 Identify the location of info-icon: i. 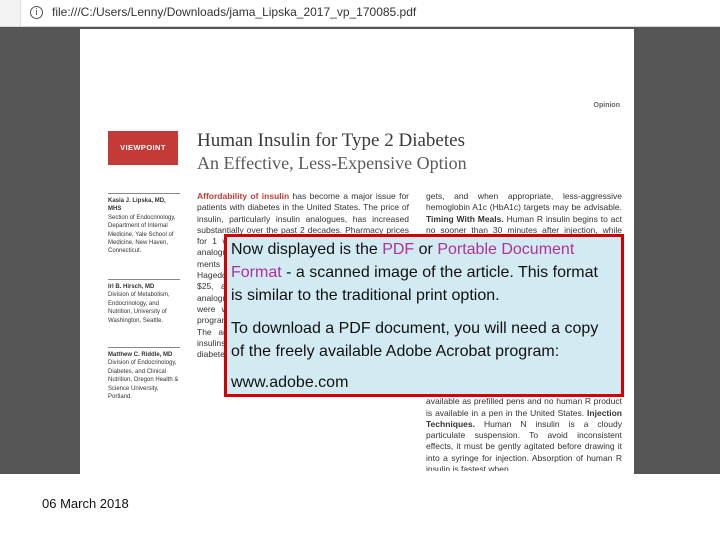
(36, 12).